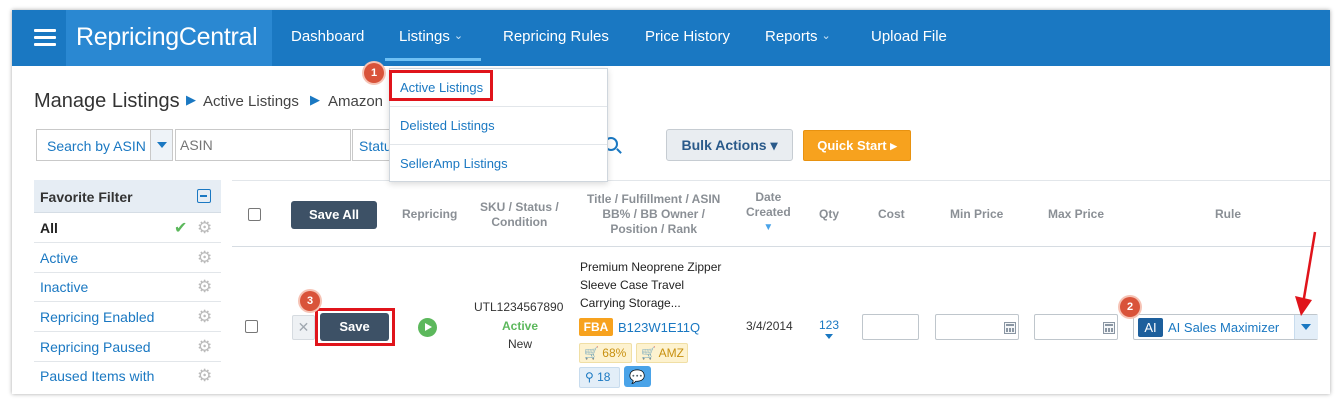 The image size is (1341, 405). I want to click on col-date-line2: Created, so click(768, 212).